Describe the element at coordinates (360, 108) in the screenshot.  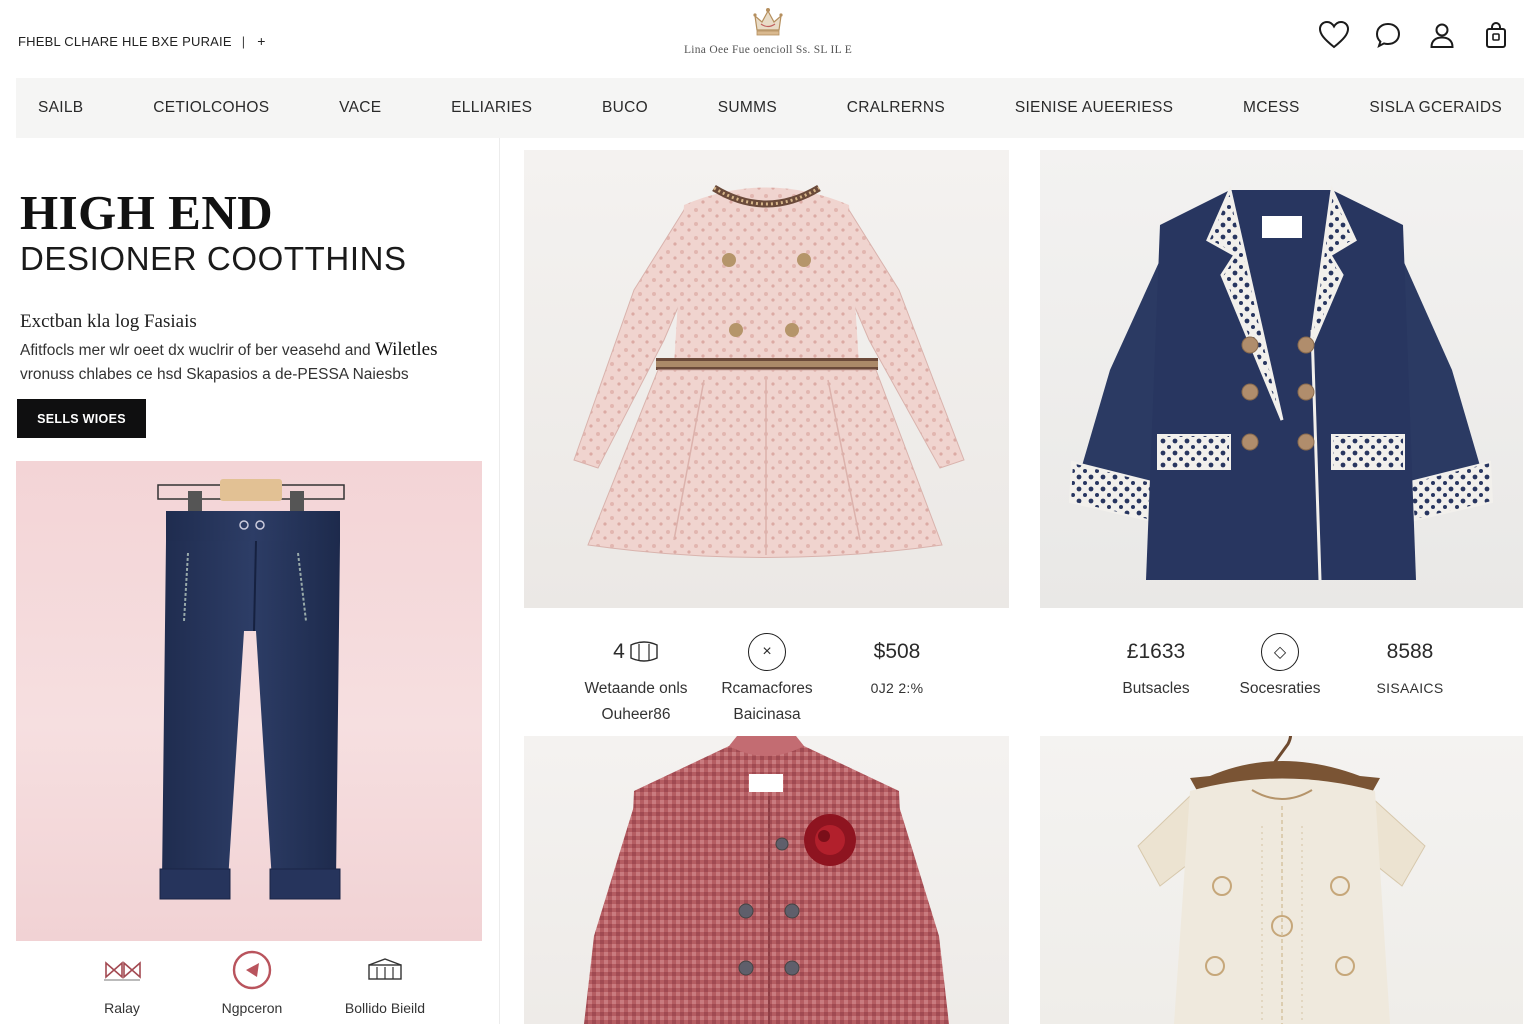
I see `nav-item: VACE` at that location.